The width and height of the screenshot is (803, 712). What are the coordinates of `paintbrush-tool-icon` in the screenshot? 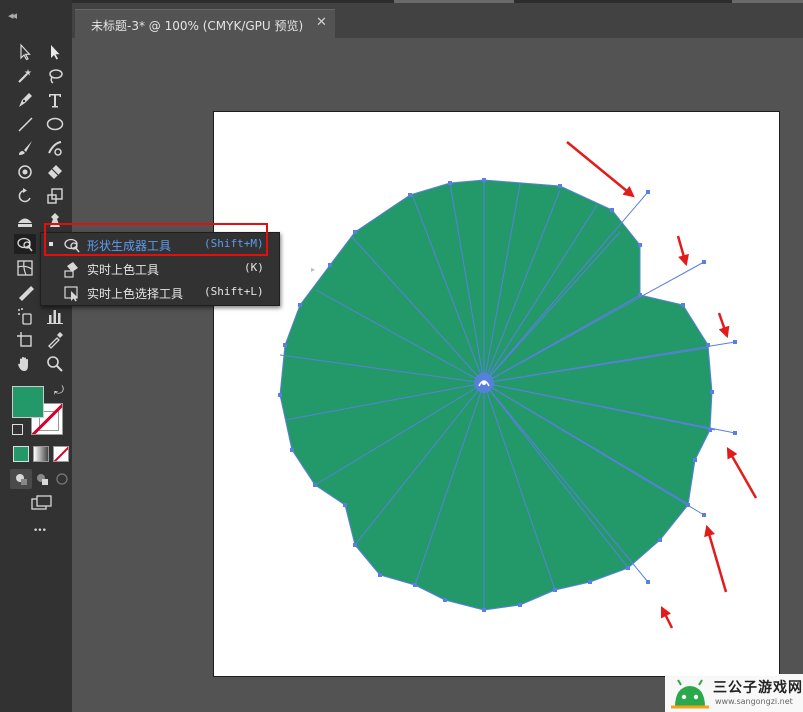 It's located at (25, 148).